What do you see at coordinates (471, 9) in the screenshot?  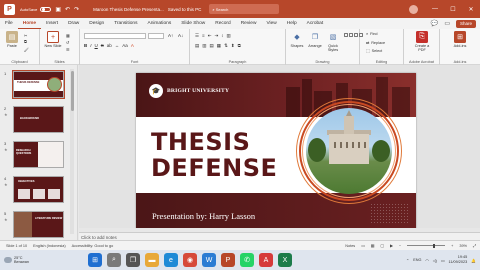 I see `close-button: ✕` at bounding box center [471, 9].